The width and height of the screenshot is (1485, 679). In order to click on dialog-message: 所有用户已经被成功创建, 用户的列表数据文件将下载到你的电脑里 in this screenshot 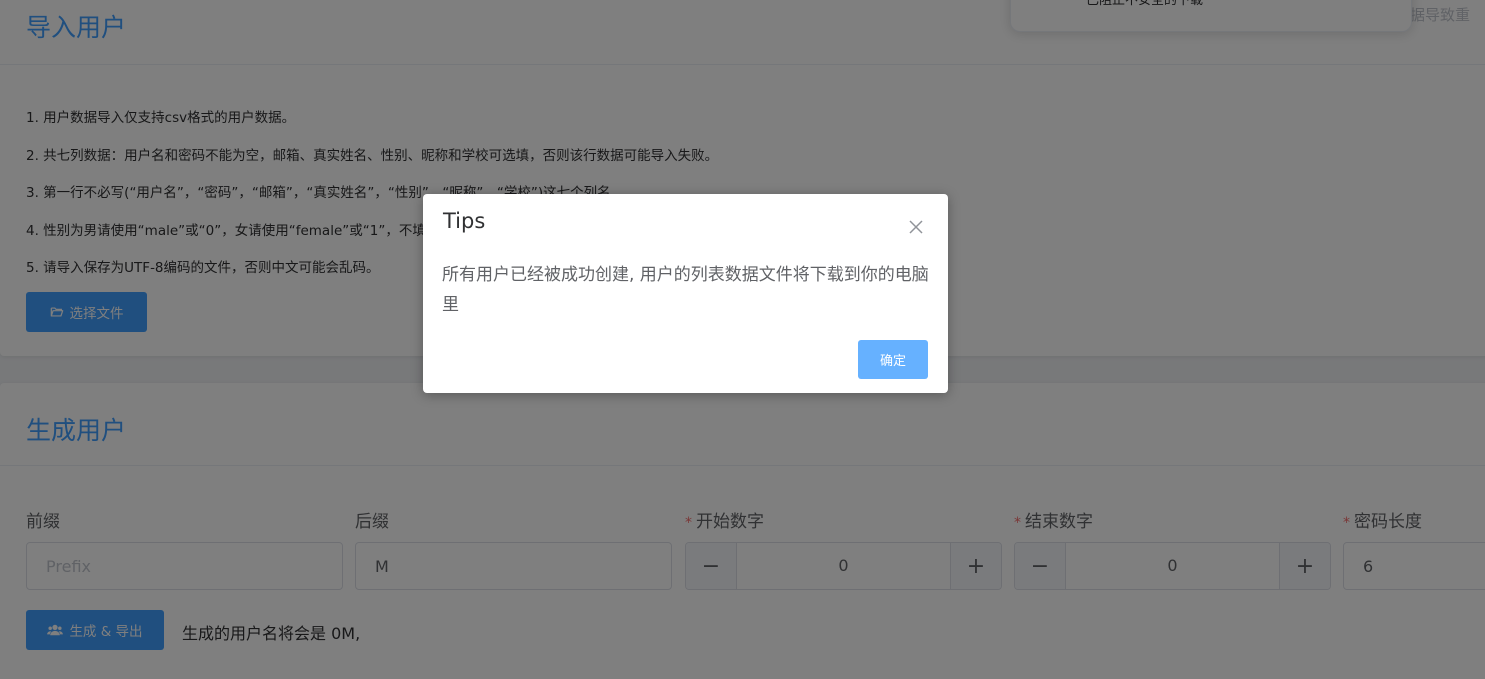, I will do `click(685, 290)`.